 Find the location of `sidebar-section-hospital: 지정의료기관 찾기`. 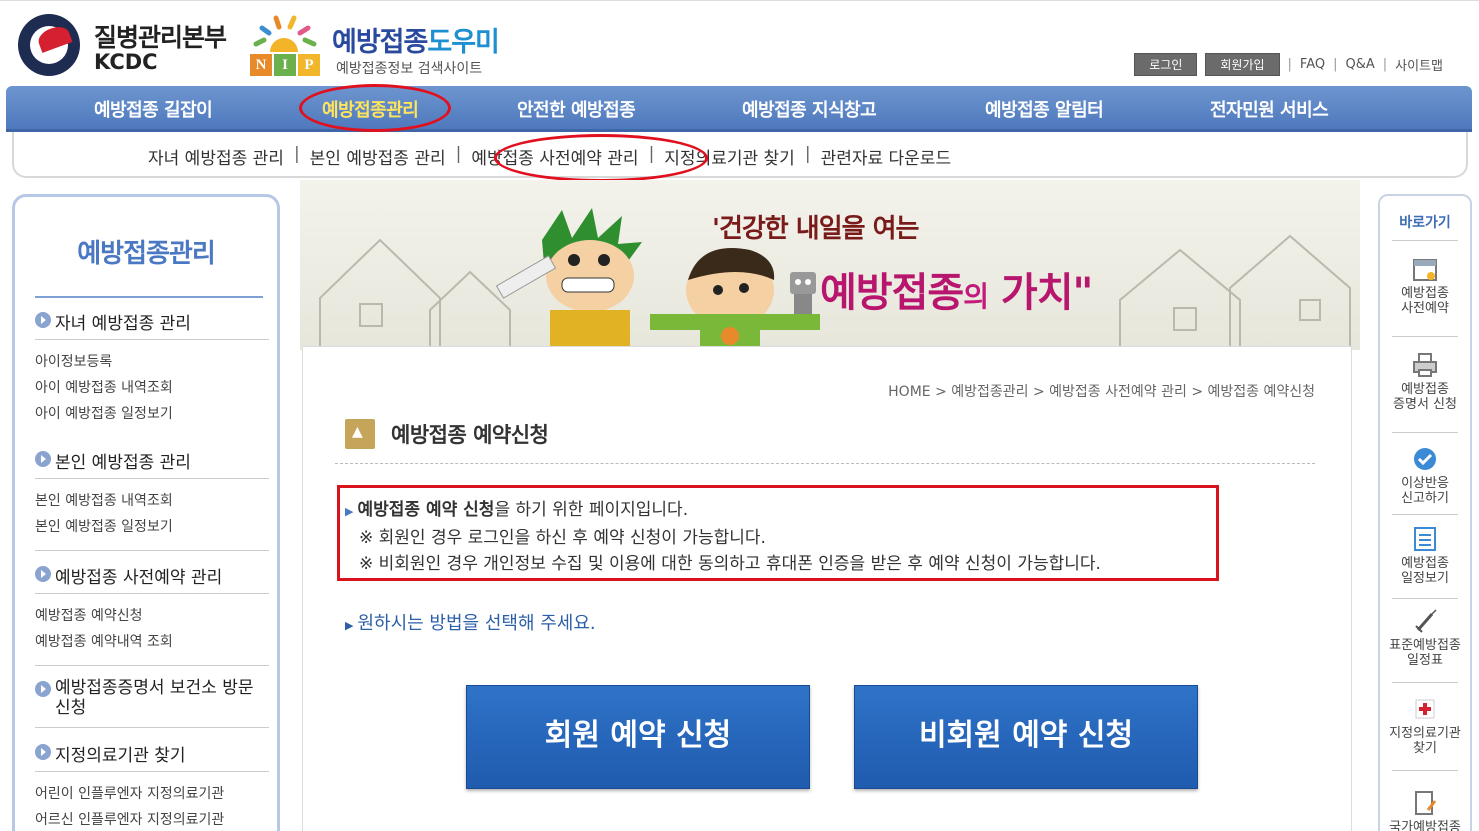

sidebar-section-hospital: 지정의료기관 찾기 is located at coordinates (152, 753).